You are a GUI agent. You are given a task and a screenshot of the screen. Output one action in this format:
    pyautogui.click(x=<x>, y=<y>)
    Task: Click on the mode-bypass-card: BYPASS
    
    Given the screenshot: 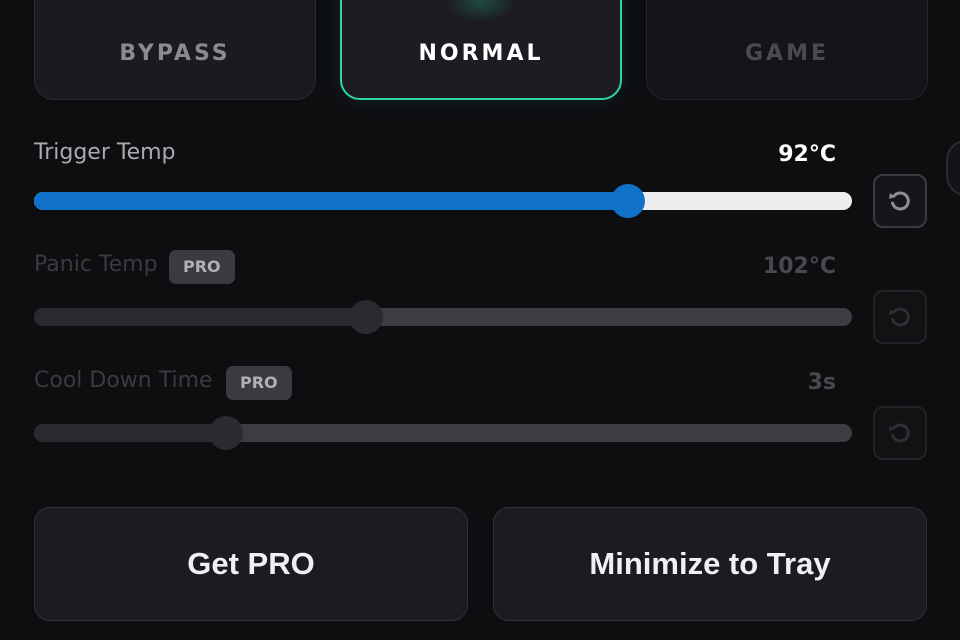 What is the action you would take?
    pyautogui.click(x=175, y=50)
    